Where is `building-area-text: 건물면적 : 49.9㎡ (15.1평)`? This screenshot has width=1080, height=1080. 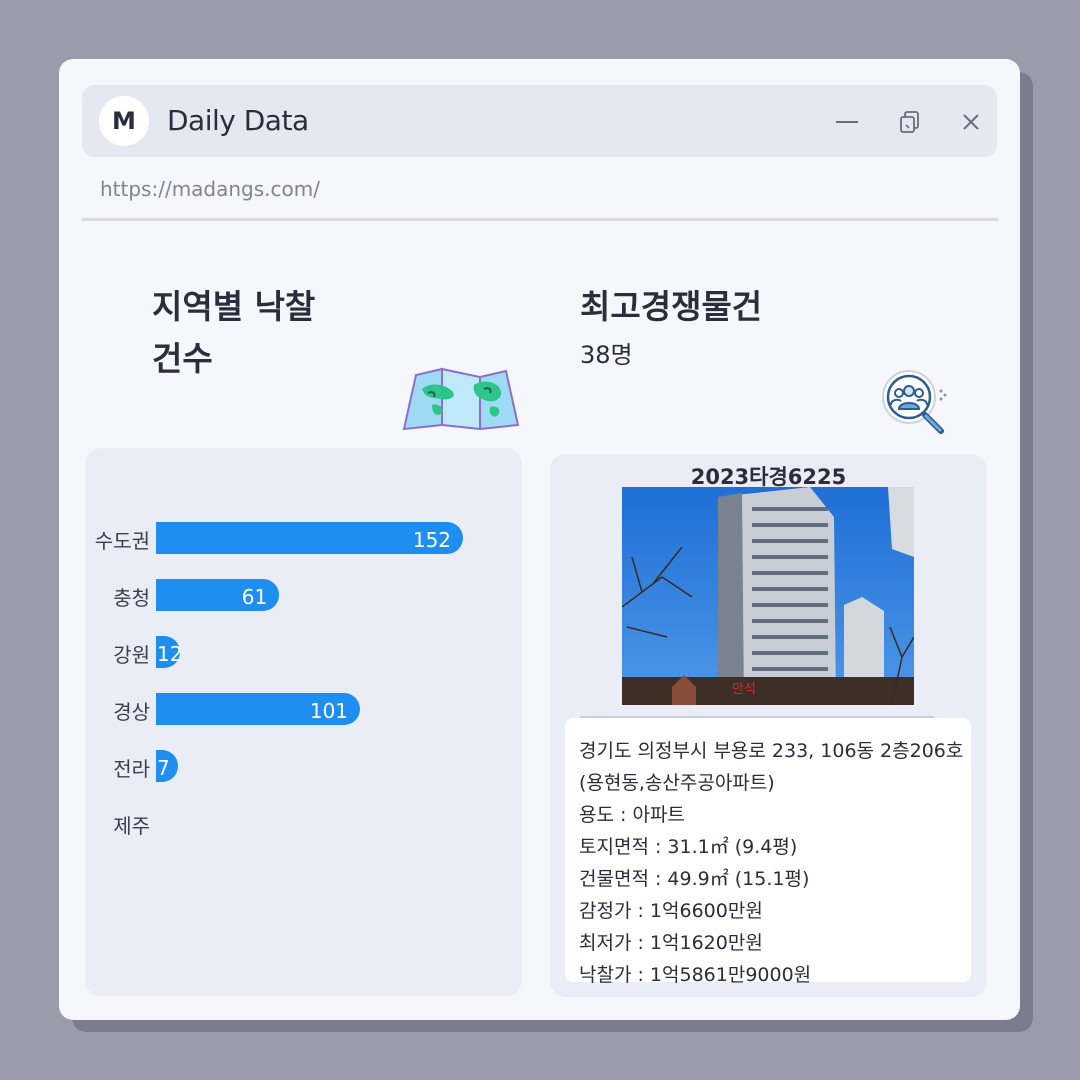 building-area-text: 건물면적 : 49.9㎡ (15.1평) is located at coordinates (694, 879).